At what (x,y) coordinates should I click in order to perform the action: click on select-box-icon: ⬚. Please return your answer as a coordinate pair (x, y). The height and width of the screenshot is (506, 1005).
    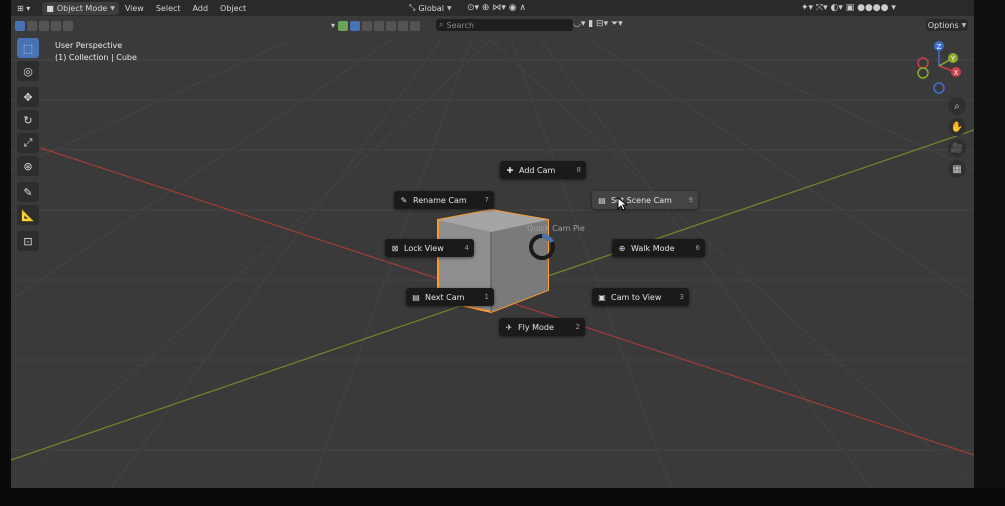
    Looking at the image, I should click on (28, 48).